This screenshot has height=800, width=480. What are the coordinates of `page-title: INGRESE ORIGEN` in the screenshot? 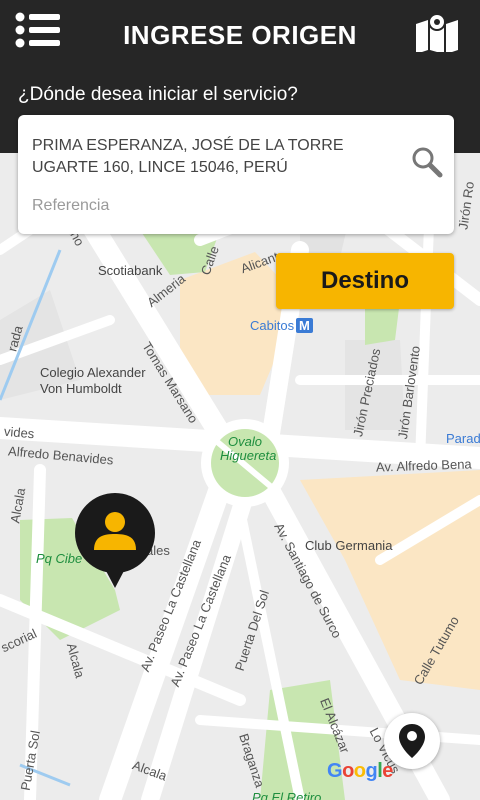 It's located at (240, 35).